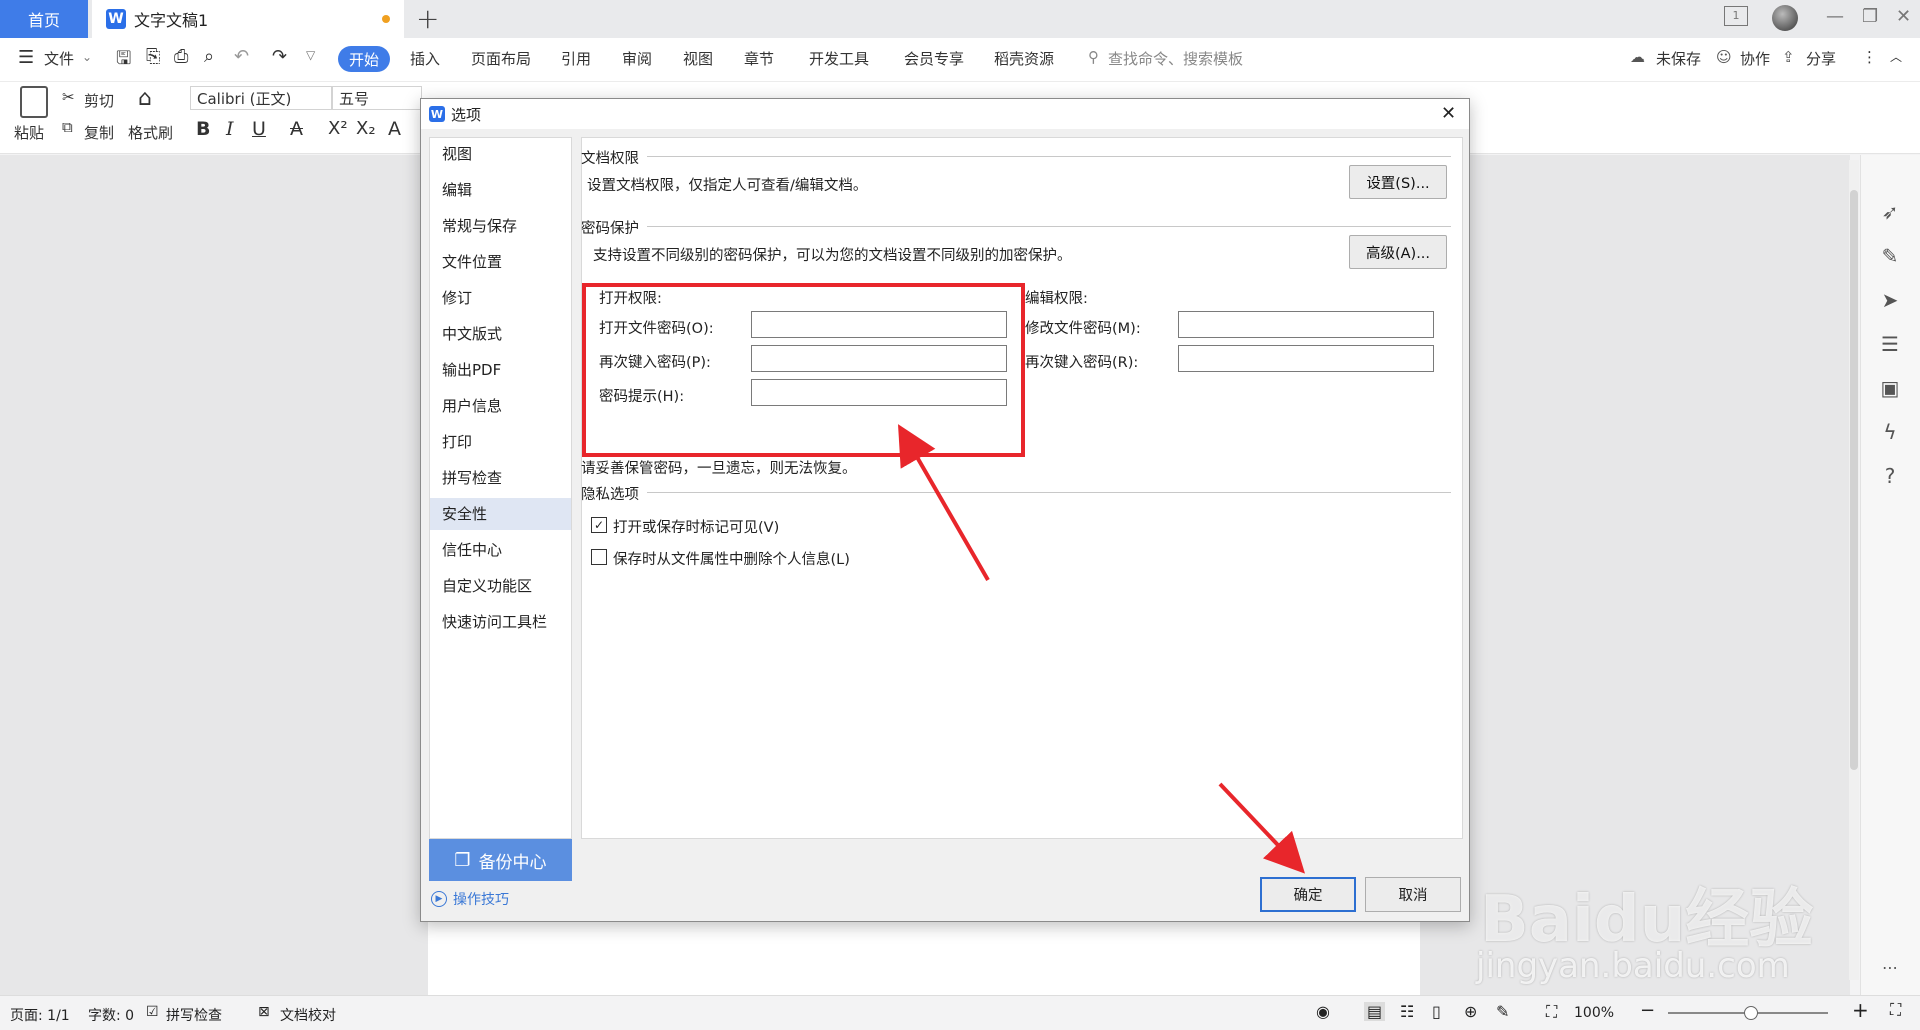 This screenshot has width=1920, height=1030. Describe the element at coordinates (759, 58) in the screenshot. I see `menu-chapter: 章节` at that location.